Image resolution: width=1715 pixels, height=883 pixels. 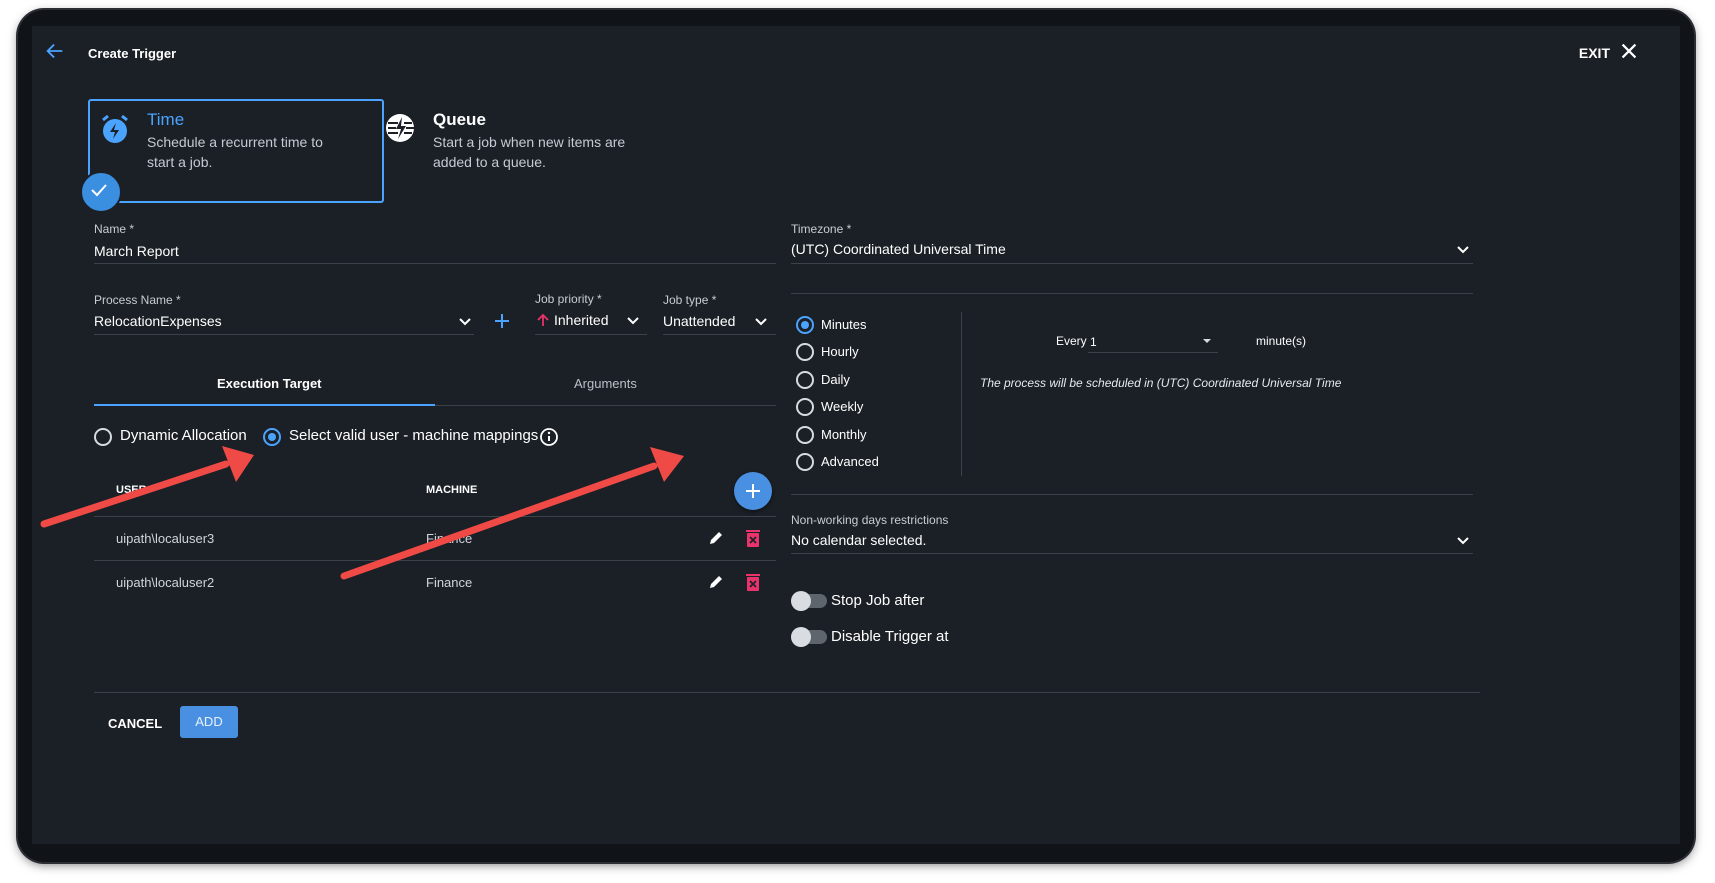 I want to click on caret-down-icon, so click(x=1207, y=341).